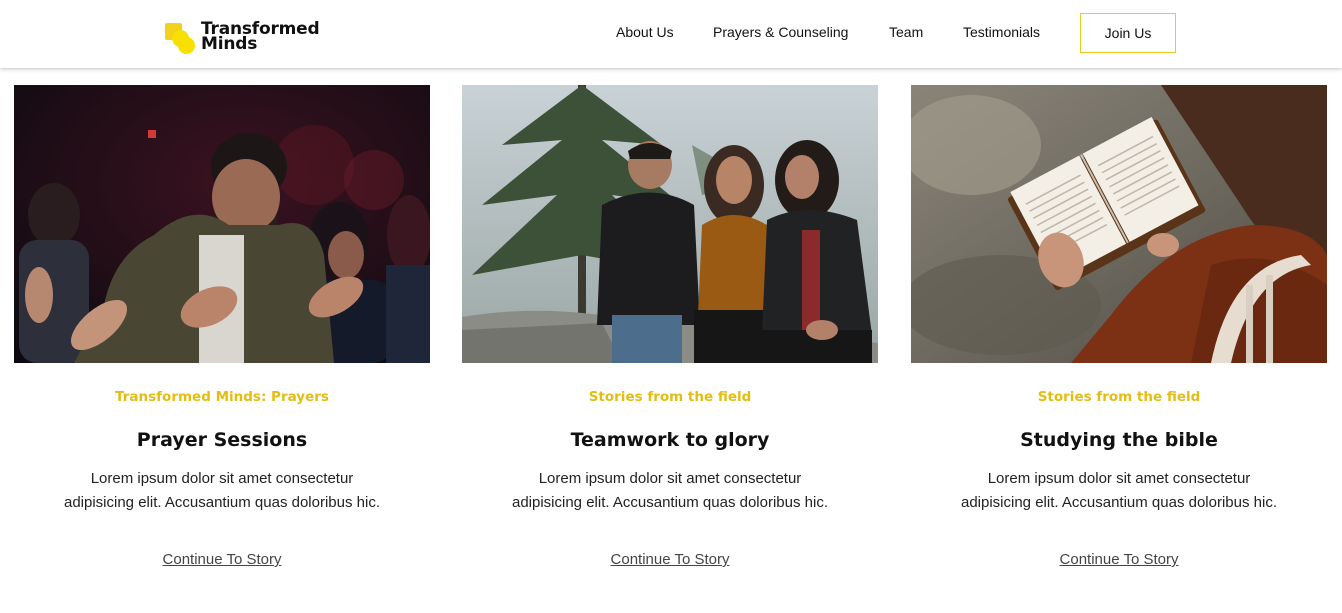  Describe the element at coordinates (670, 440) in the screenshot. I see `card-title: Teamwork to glory` at that location.